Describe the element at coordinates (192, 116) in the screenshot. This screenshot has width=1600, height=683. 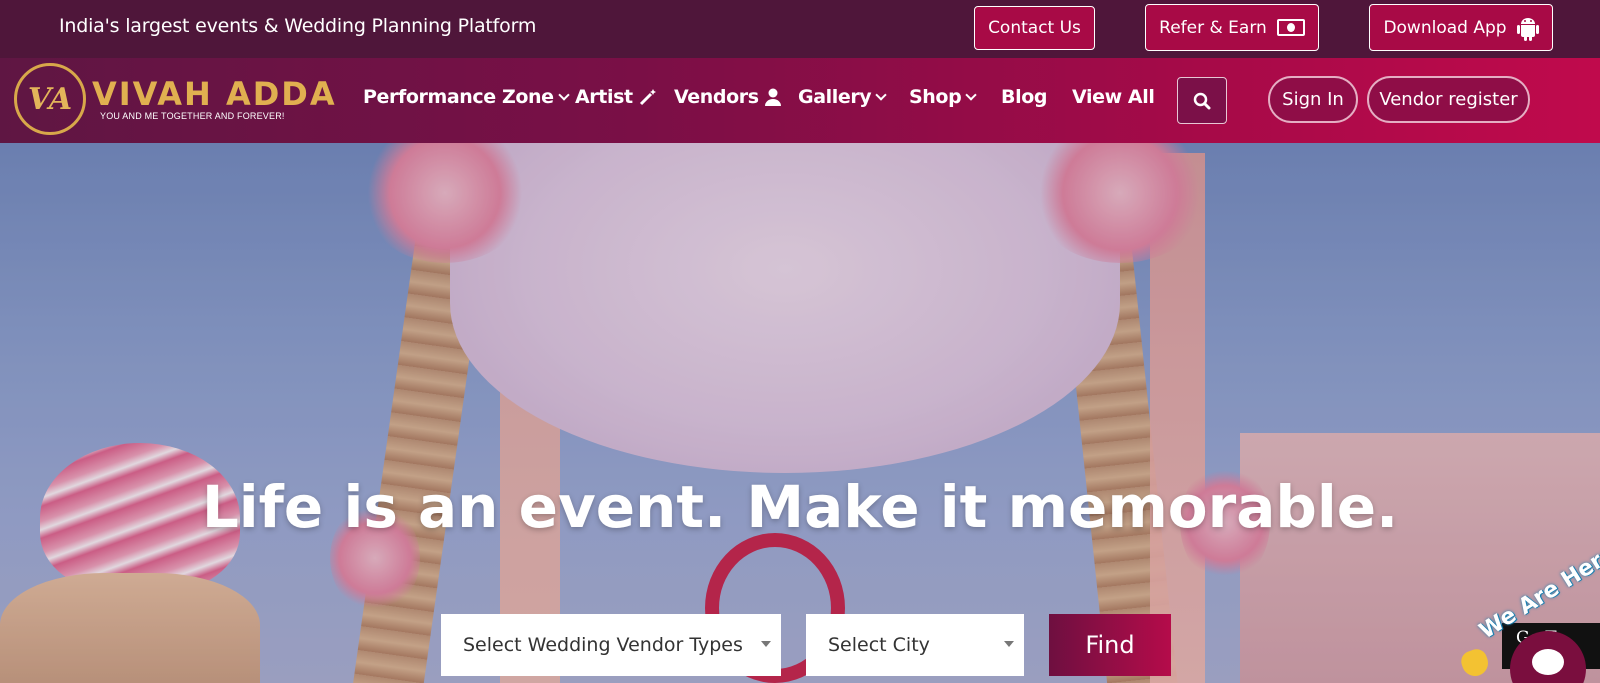
I see `brand-tagline: YOU AND ME TOGETHER AND FOREVER!` at that location.